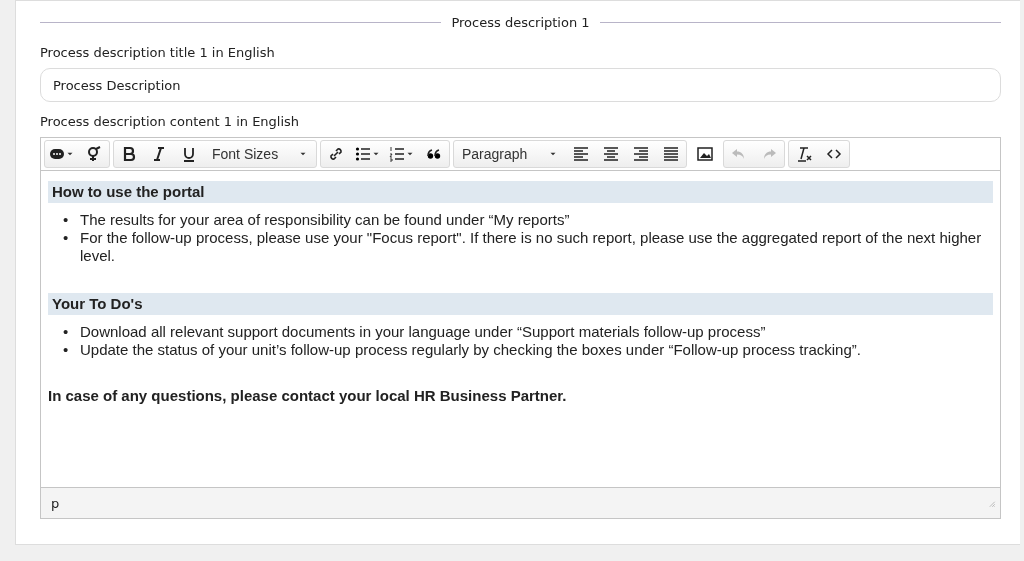 Image resolution: width=1024 pixels, height=561 pixels. What do you see at coordinates (325, 220) in the screenshot?
I see `bullet-item: The results for your area of responsibility can be found under “My reports”` at bounding box center [325, 220].